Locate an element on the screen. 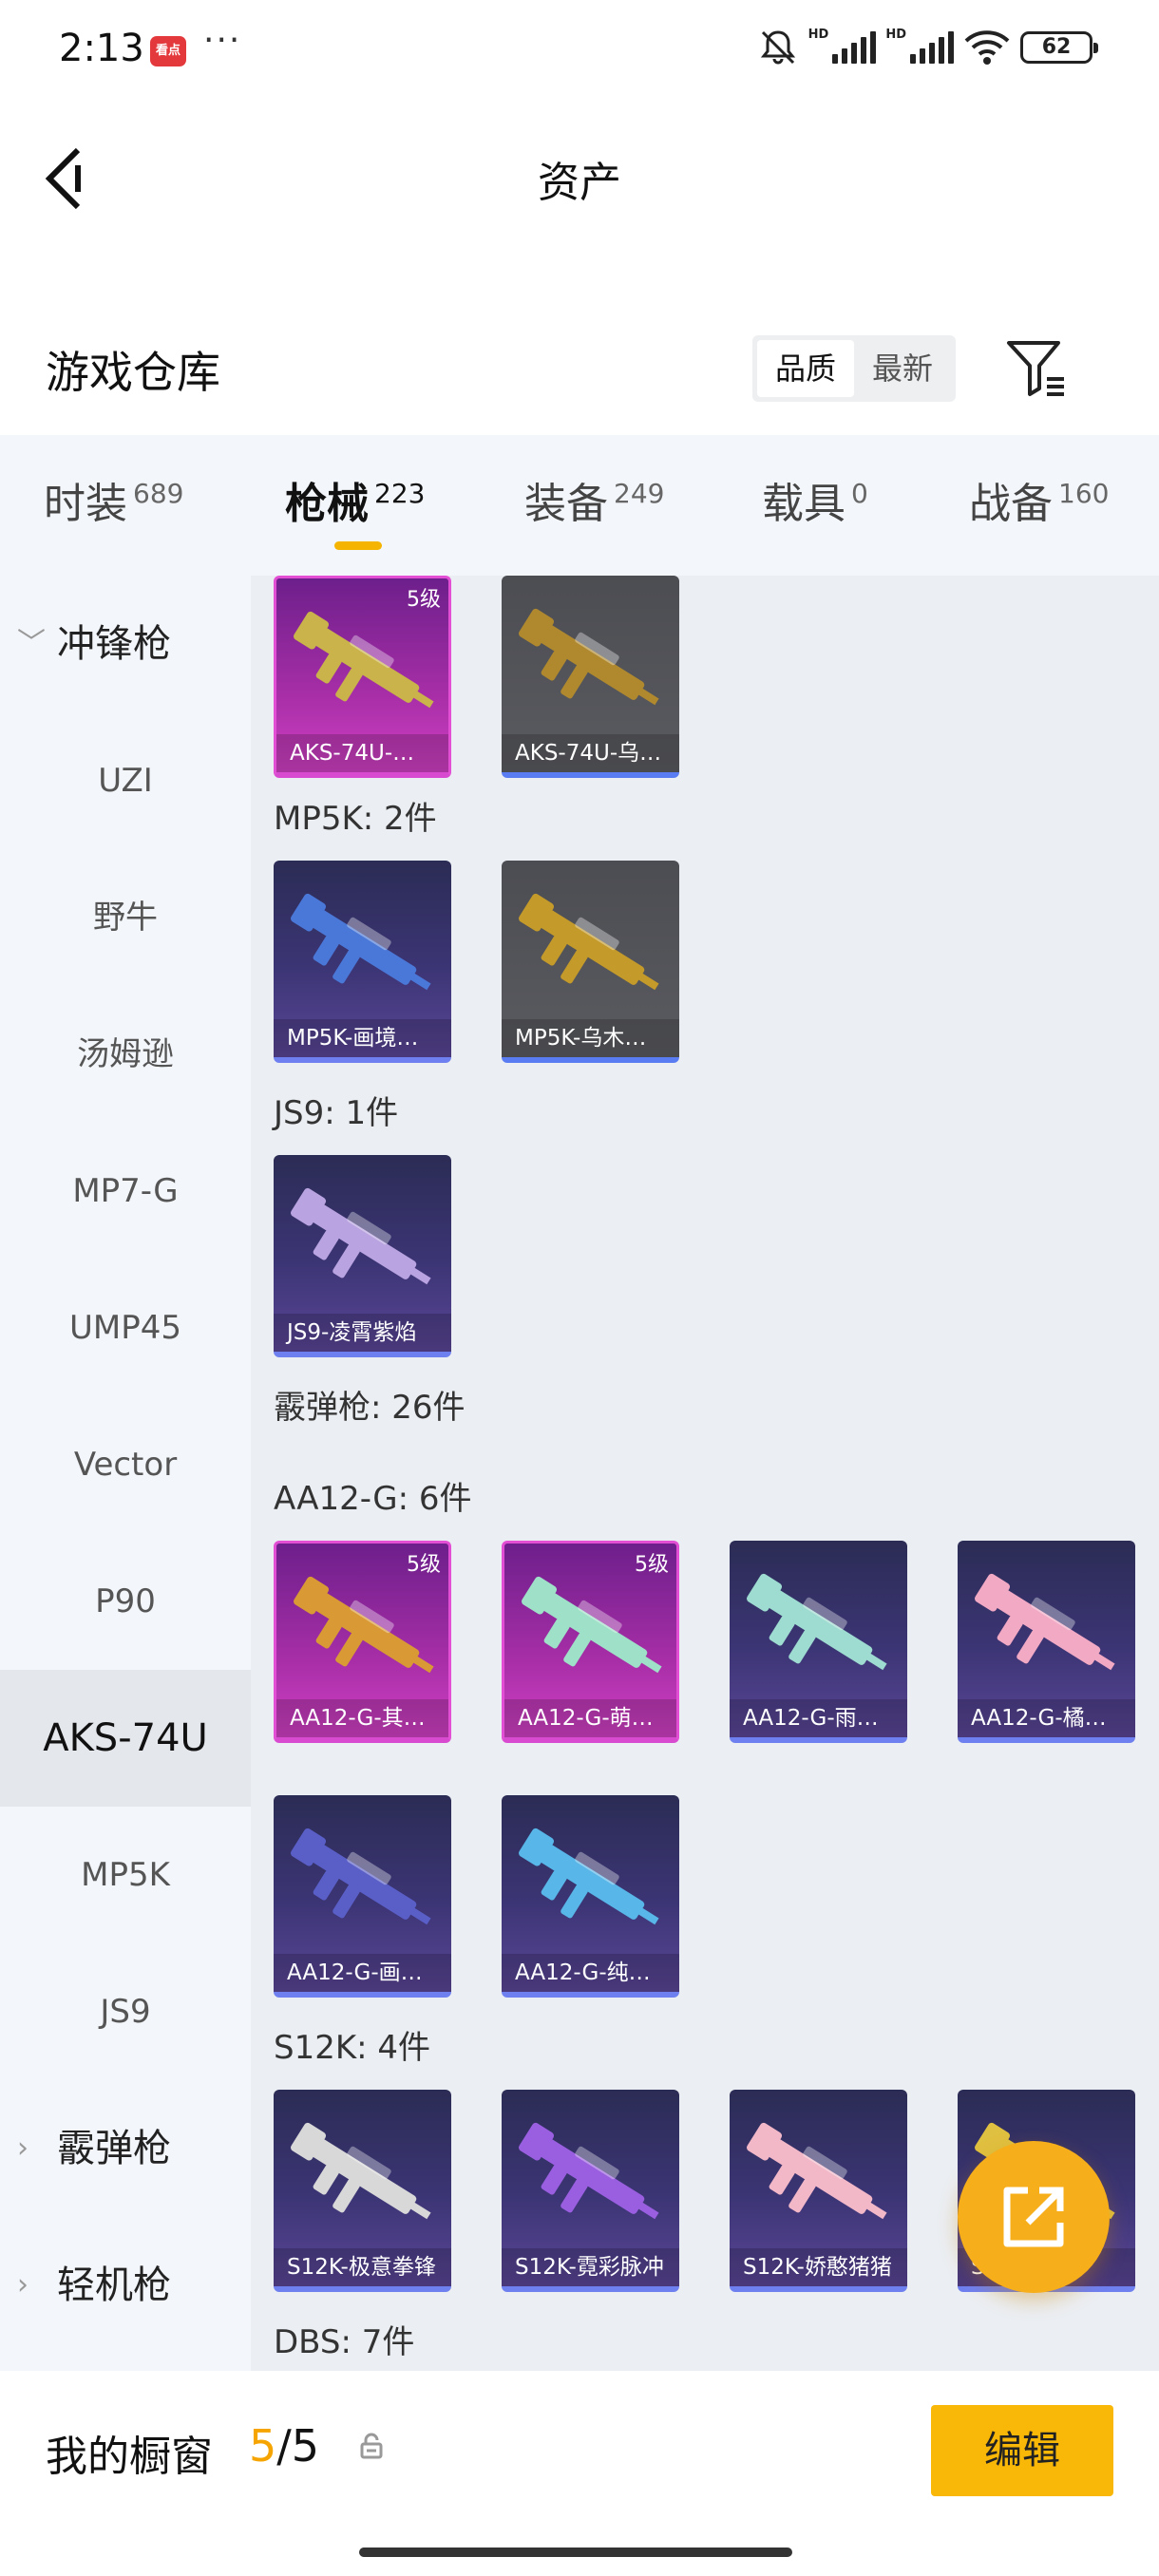 Image resolution: width=1159 pixels, height=2576 pixels. home-indicator is located at coordinates (575, 2552).